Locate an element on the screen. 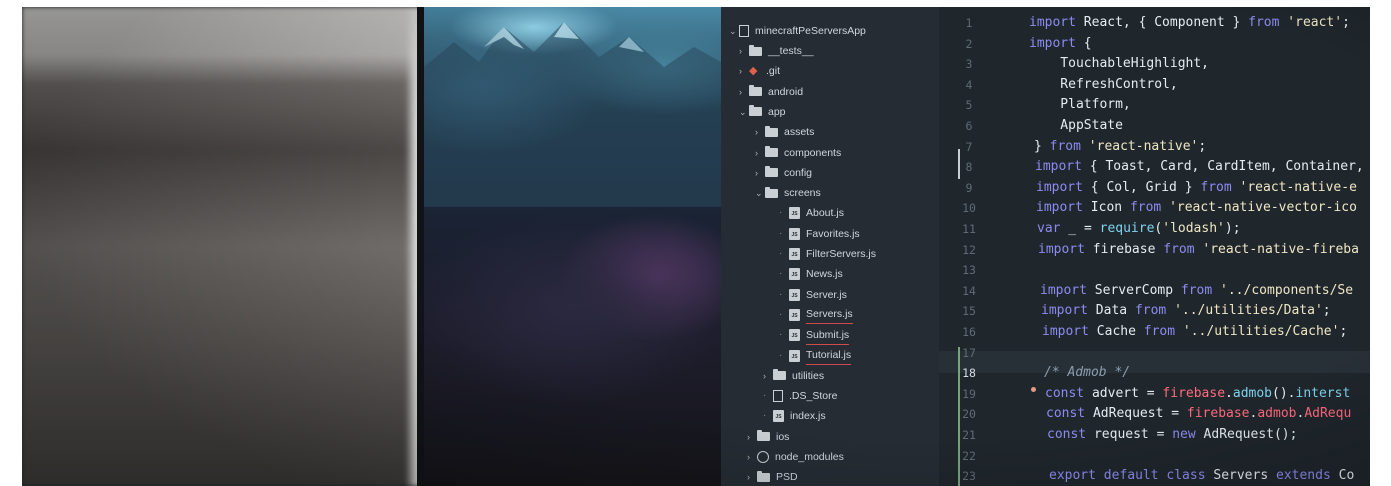  line-number: 5 is located at coordinates (969, 105).